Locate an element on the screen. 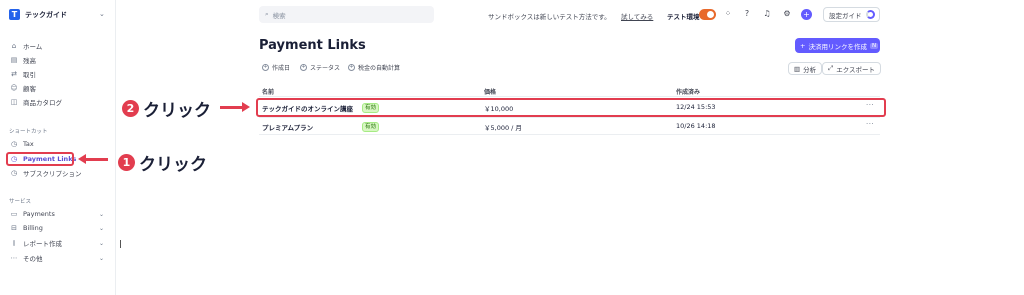 This screenshot has width=1024, height=295. sidebar-item-tax: ◷ Tax is located at coordinates (59, 144).